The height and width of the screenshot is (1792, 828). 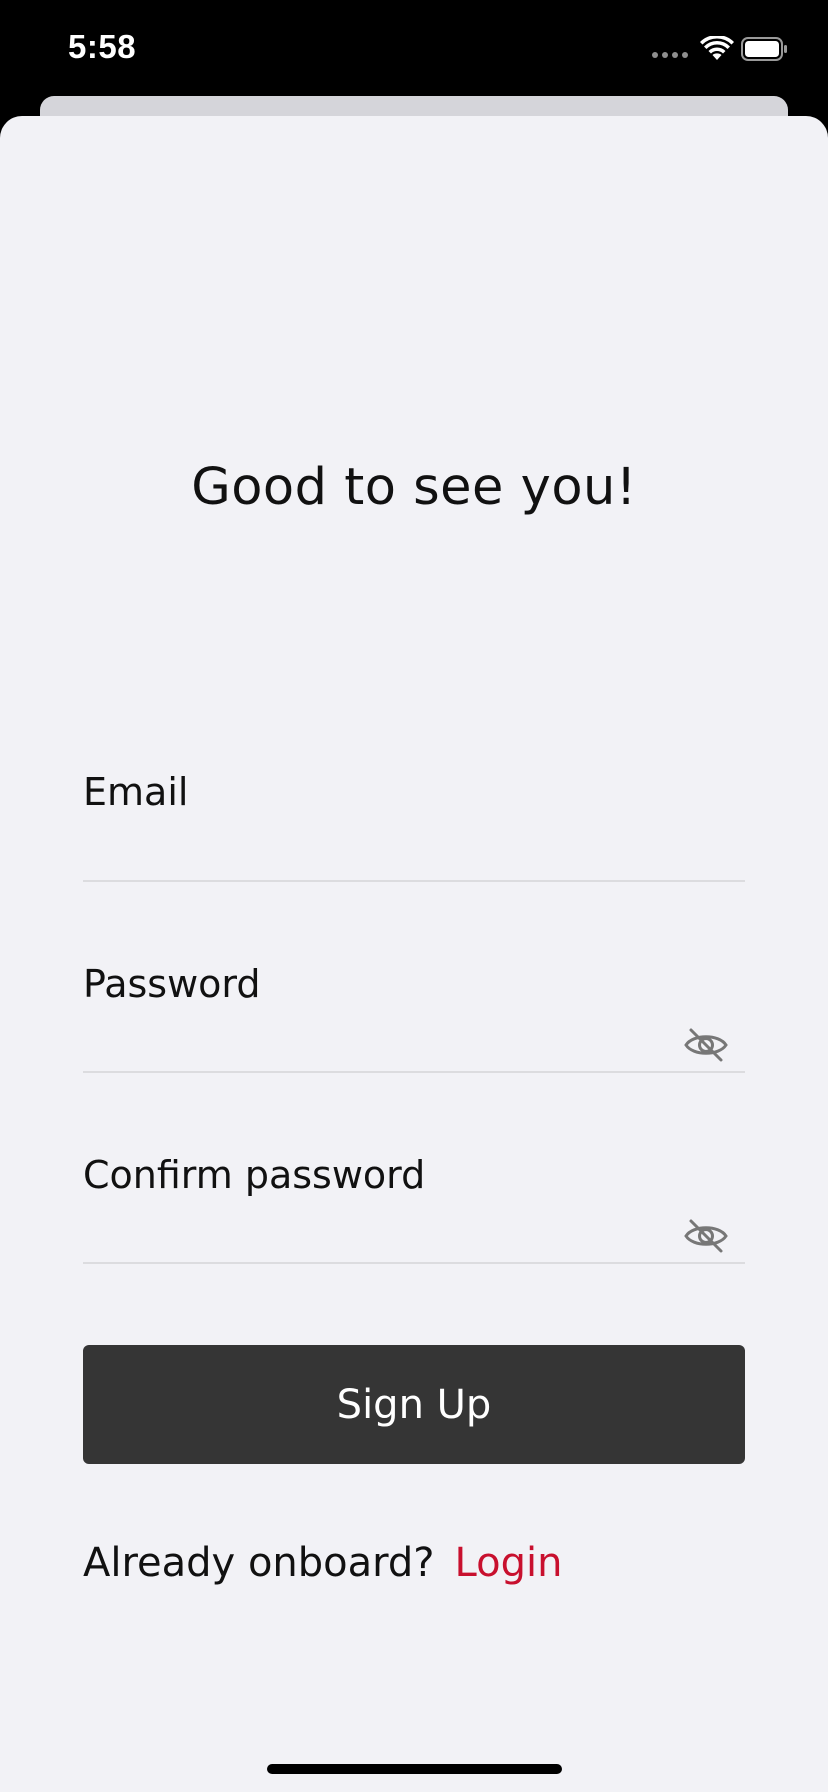 I want to click on battery-icon, so click(x=764, y=49).